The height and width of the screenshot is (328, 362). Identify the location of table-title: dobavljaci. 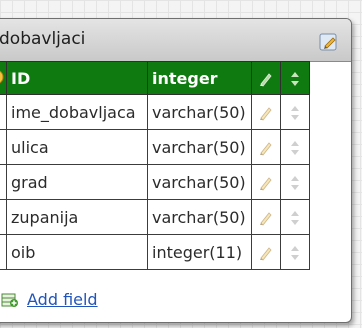
(43, 39).